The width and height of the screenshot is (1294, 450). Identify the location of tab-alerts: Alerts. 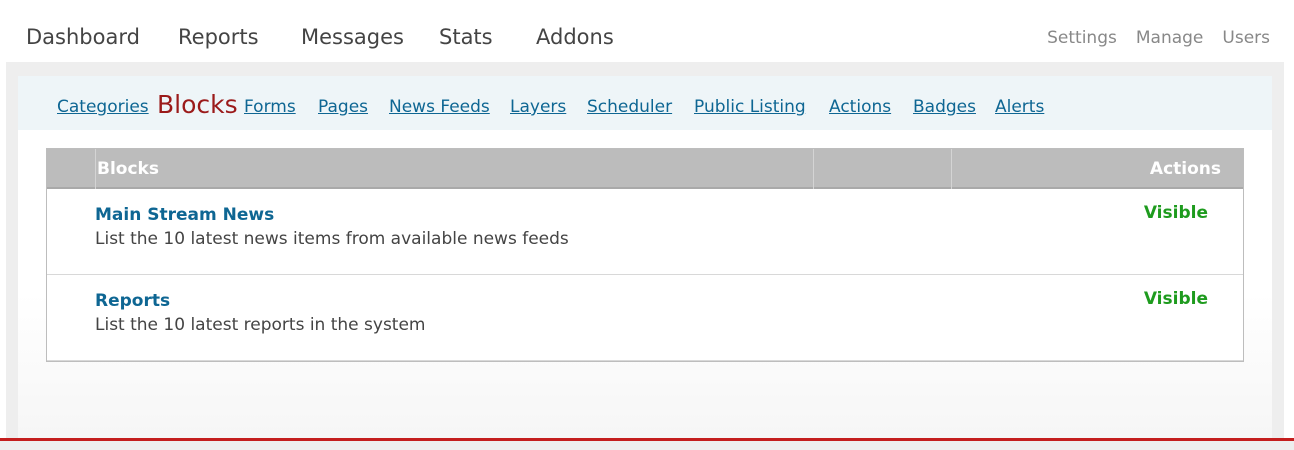
(1019, 107).